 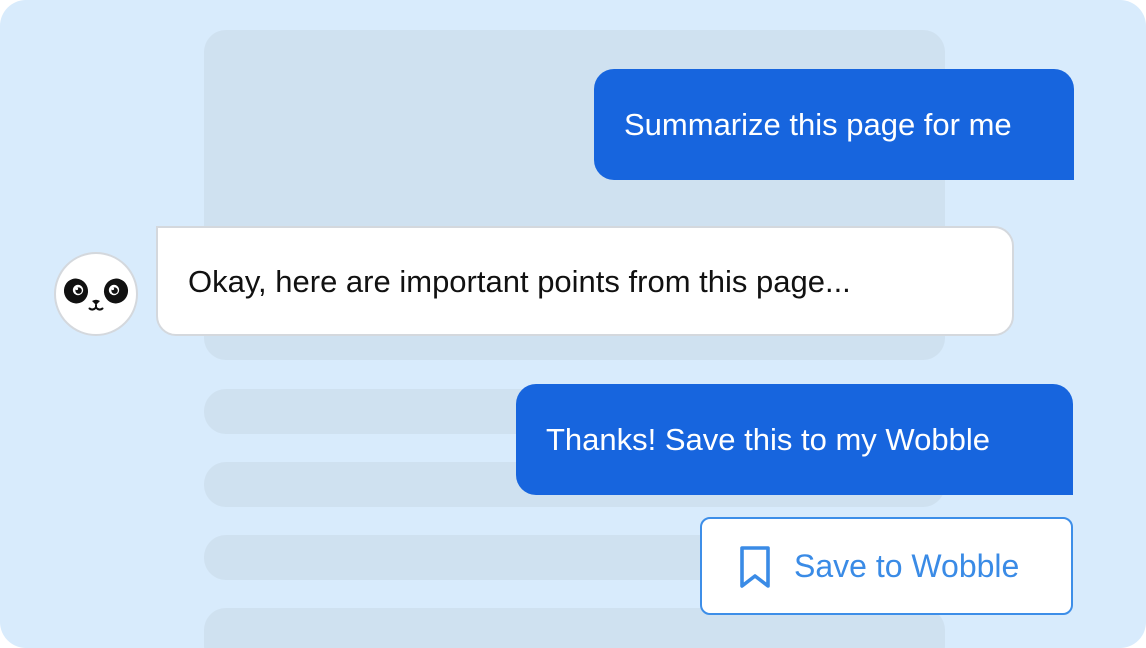 What do you see at coordinates (768, 439) in the screenshot?
I see `user-message-text: Thanks! Save this to my Wobble` at bounding box center [768, 439].